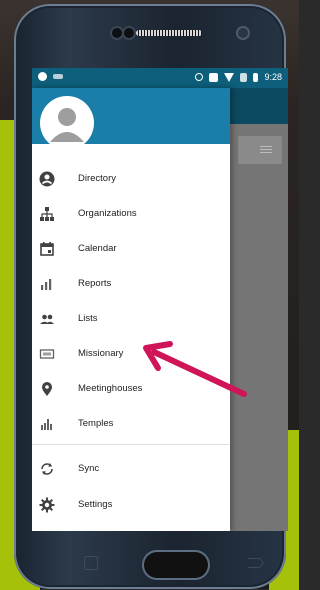 The width and height of the screenshot is (320, 590). Describe the element at coordinates (229, 77) in the screenshot. I see `wifi-icon` at that location.